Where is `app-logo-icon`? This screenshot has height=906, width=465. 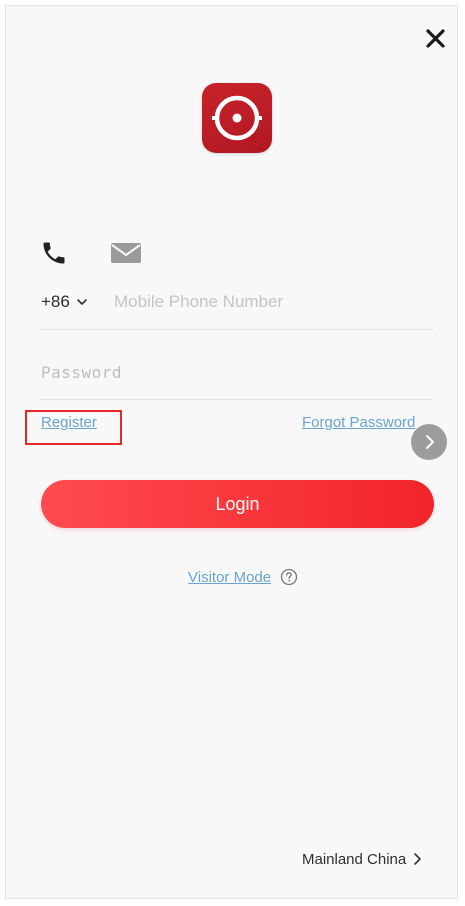 app-logo-icon is located at coordinates (237, 118).